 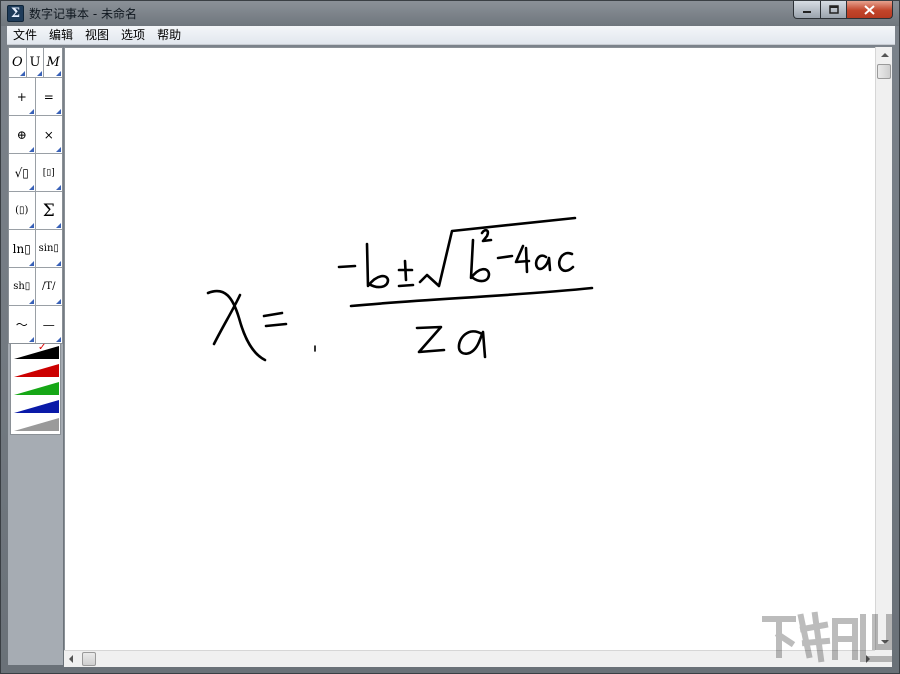 I want to click on scroll-right-icon, so click(x=868, y=659).